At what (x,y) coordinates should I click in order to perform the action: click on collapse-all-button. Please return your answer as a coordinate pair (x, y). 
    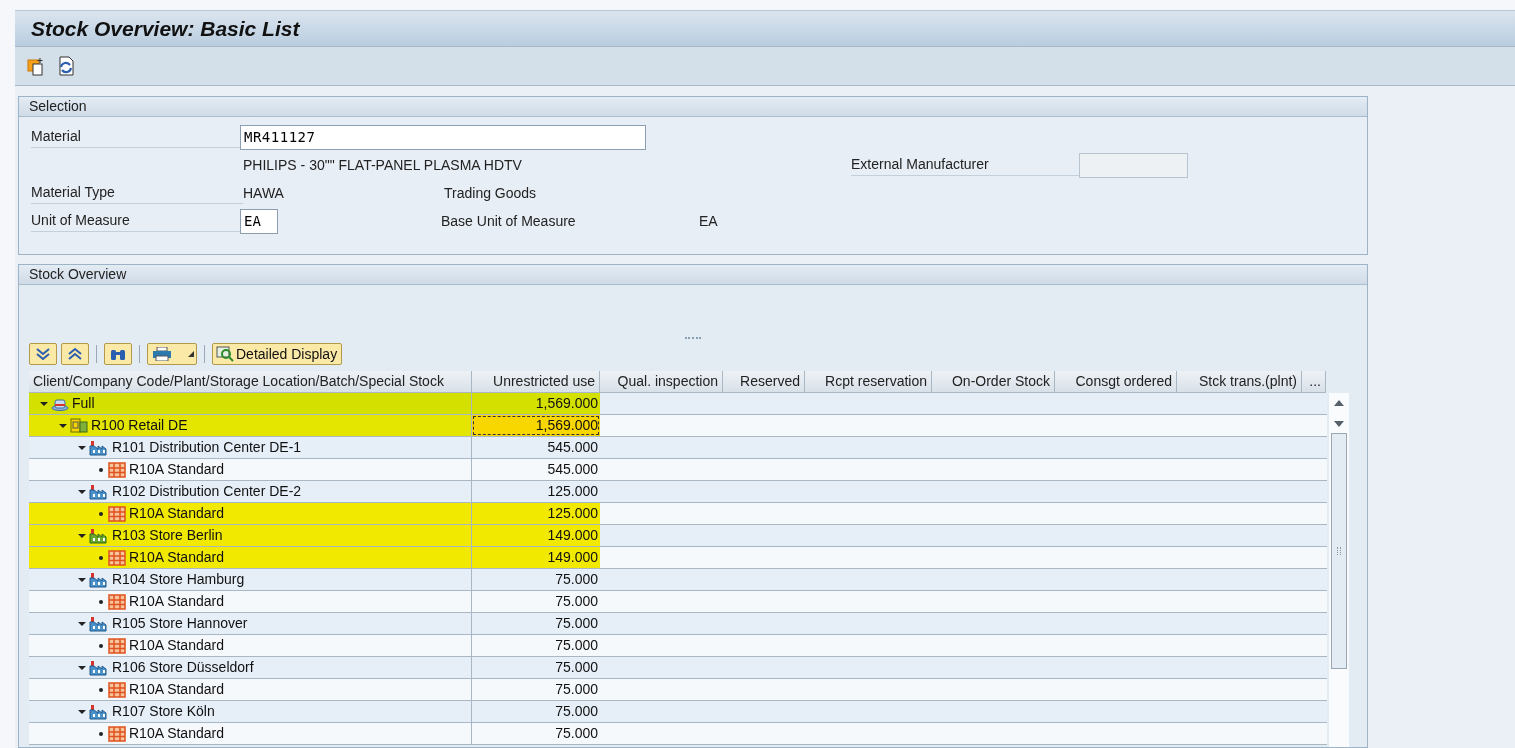
    Looking at the image, I should click on (75, 354).